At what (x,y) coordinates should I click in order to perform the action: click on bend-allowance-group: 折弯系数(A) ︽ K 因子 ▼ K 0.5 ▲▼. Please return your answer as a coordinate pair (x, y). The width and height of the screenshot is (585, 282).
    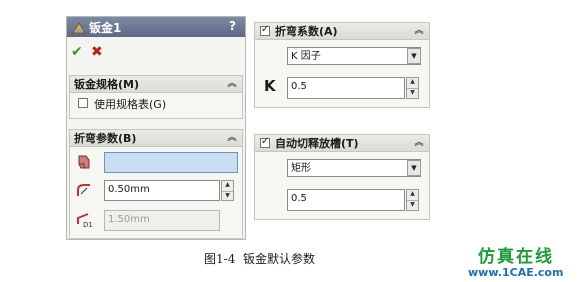
    Looking at the image, I should click on (342, 65).